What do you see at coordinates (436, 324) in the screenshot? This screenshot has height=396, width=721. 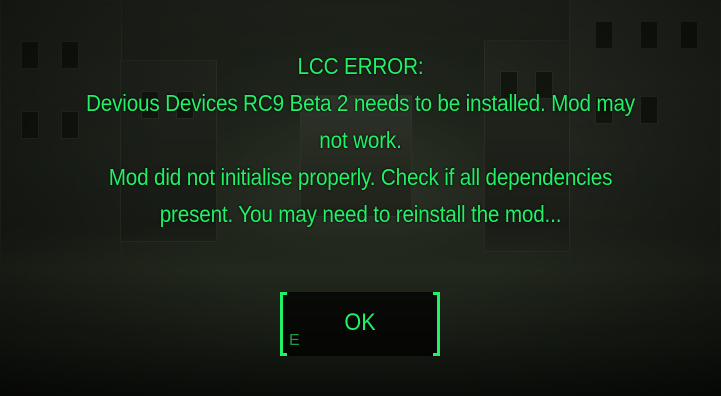 I see `bracket-right` at bounding box center [436, 324].